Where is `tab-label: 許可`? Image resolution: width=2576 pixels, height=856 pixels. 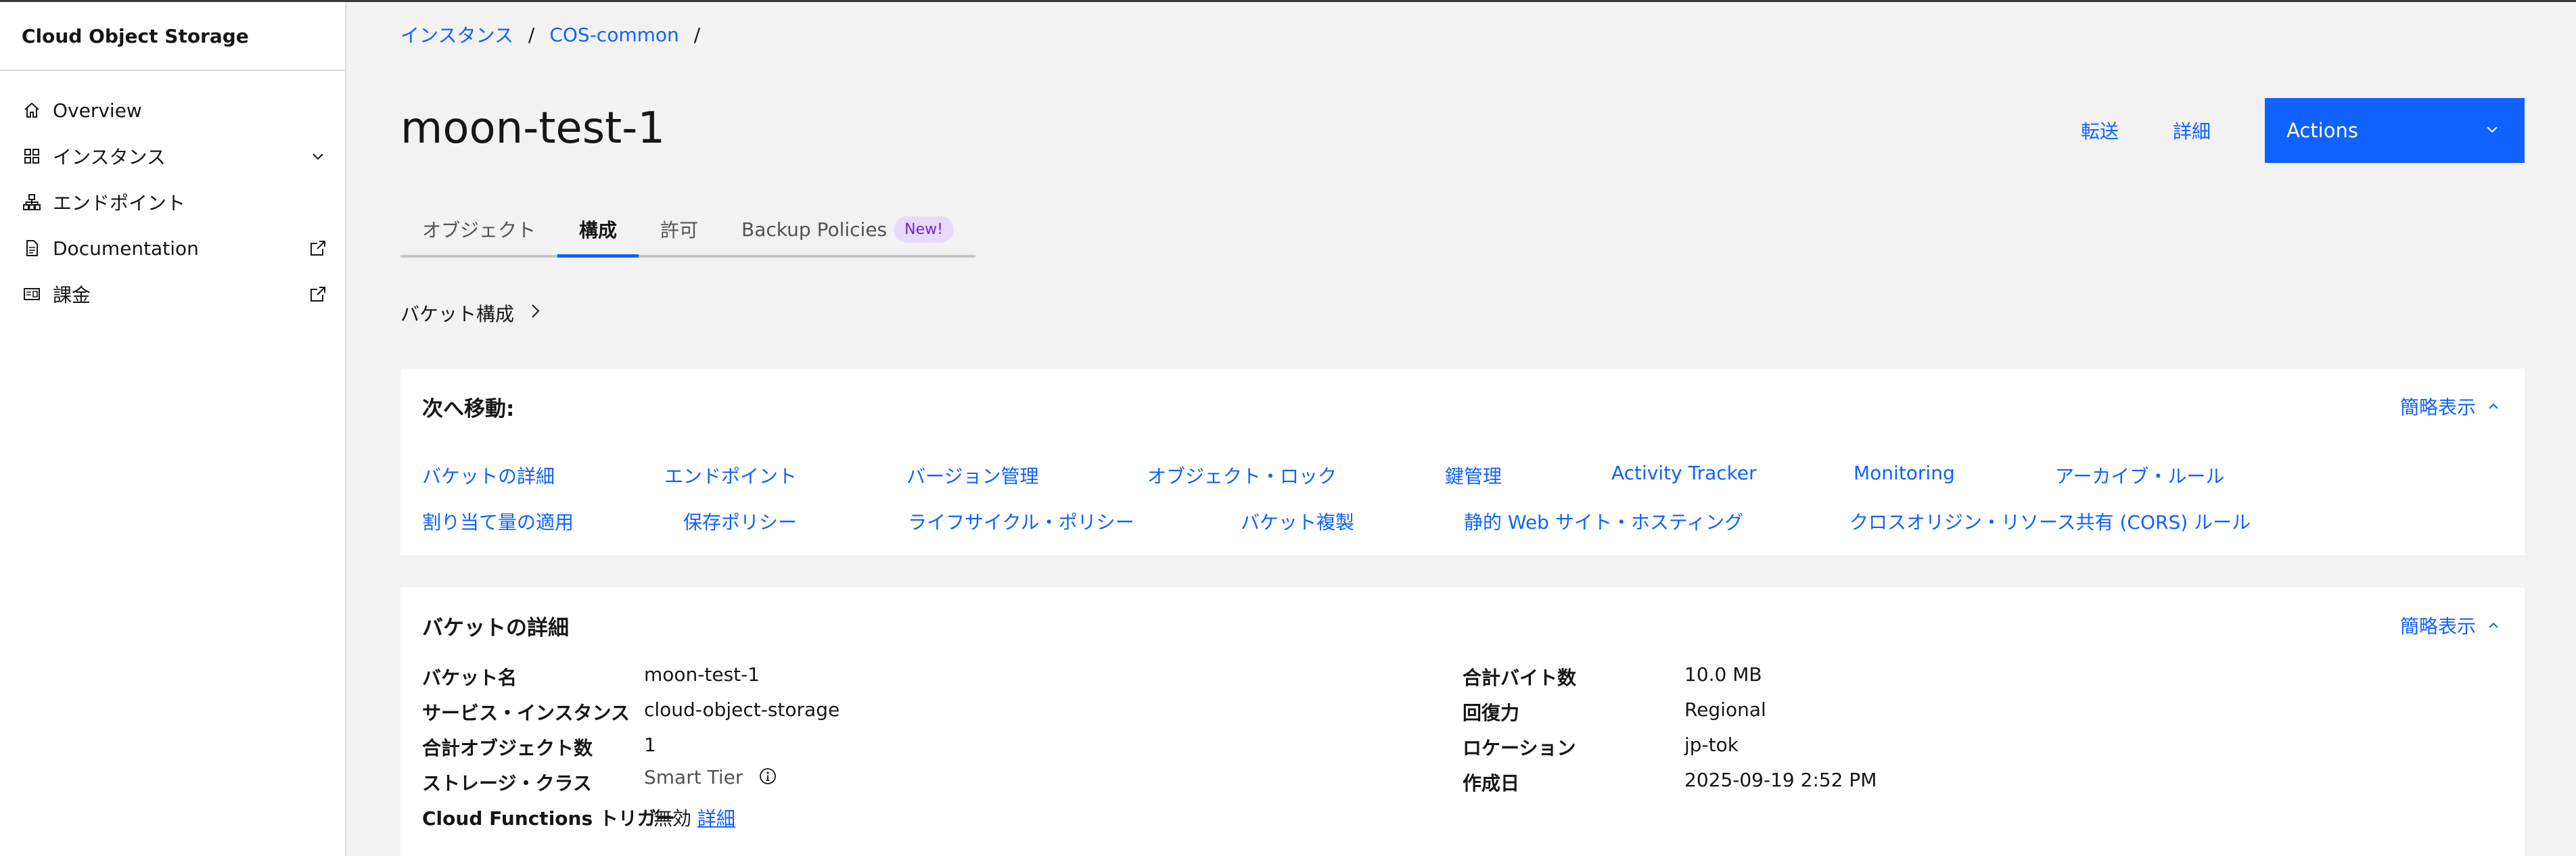
tab-label: 許可 is located at coordinates (679, 230).